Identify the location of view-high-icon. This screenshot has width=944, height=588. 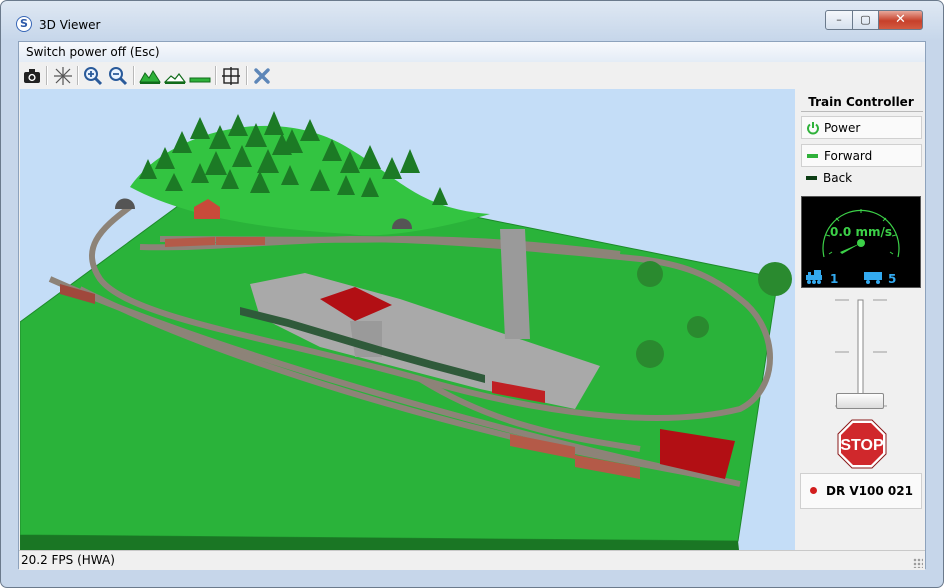
(150, 76).